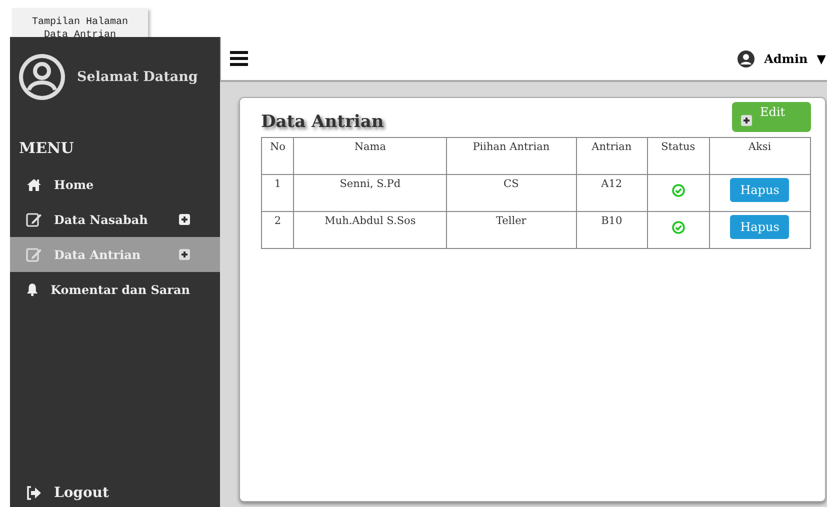 The width and height of the screenshot is (827, 507). Describe the element at coordinates (115, 289) in the screenshot. I see `sidebar-item: Komentar dan Saran` at that location.